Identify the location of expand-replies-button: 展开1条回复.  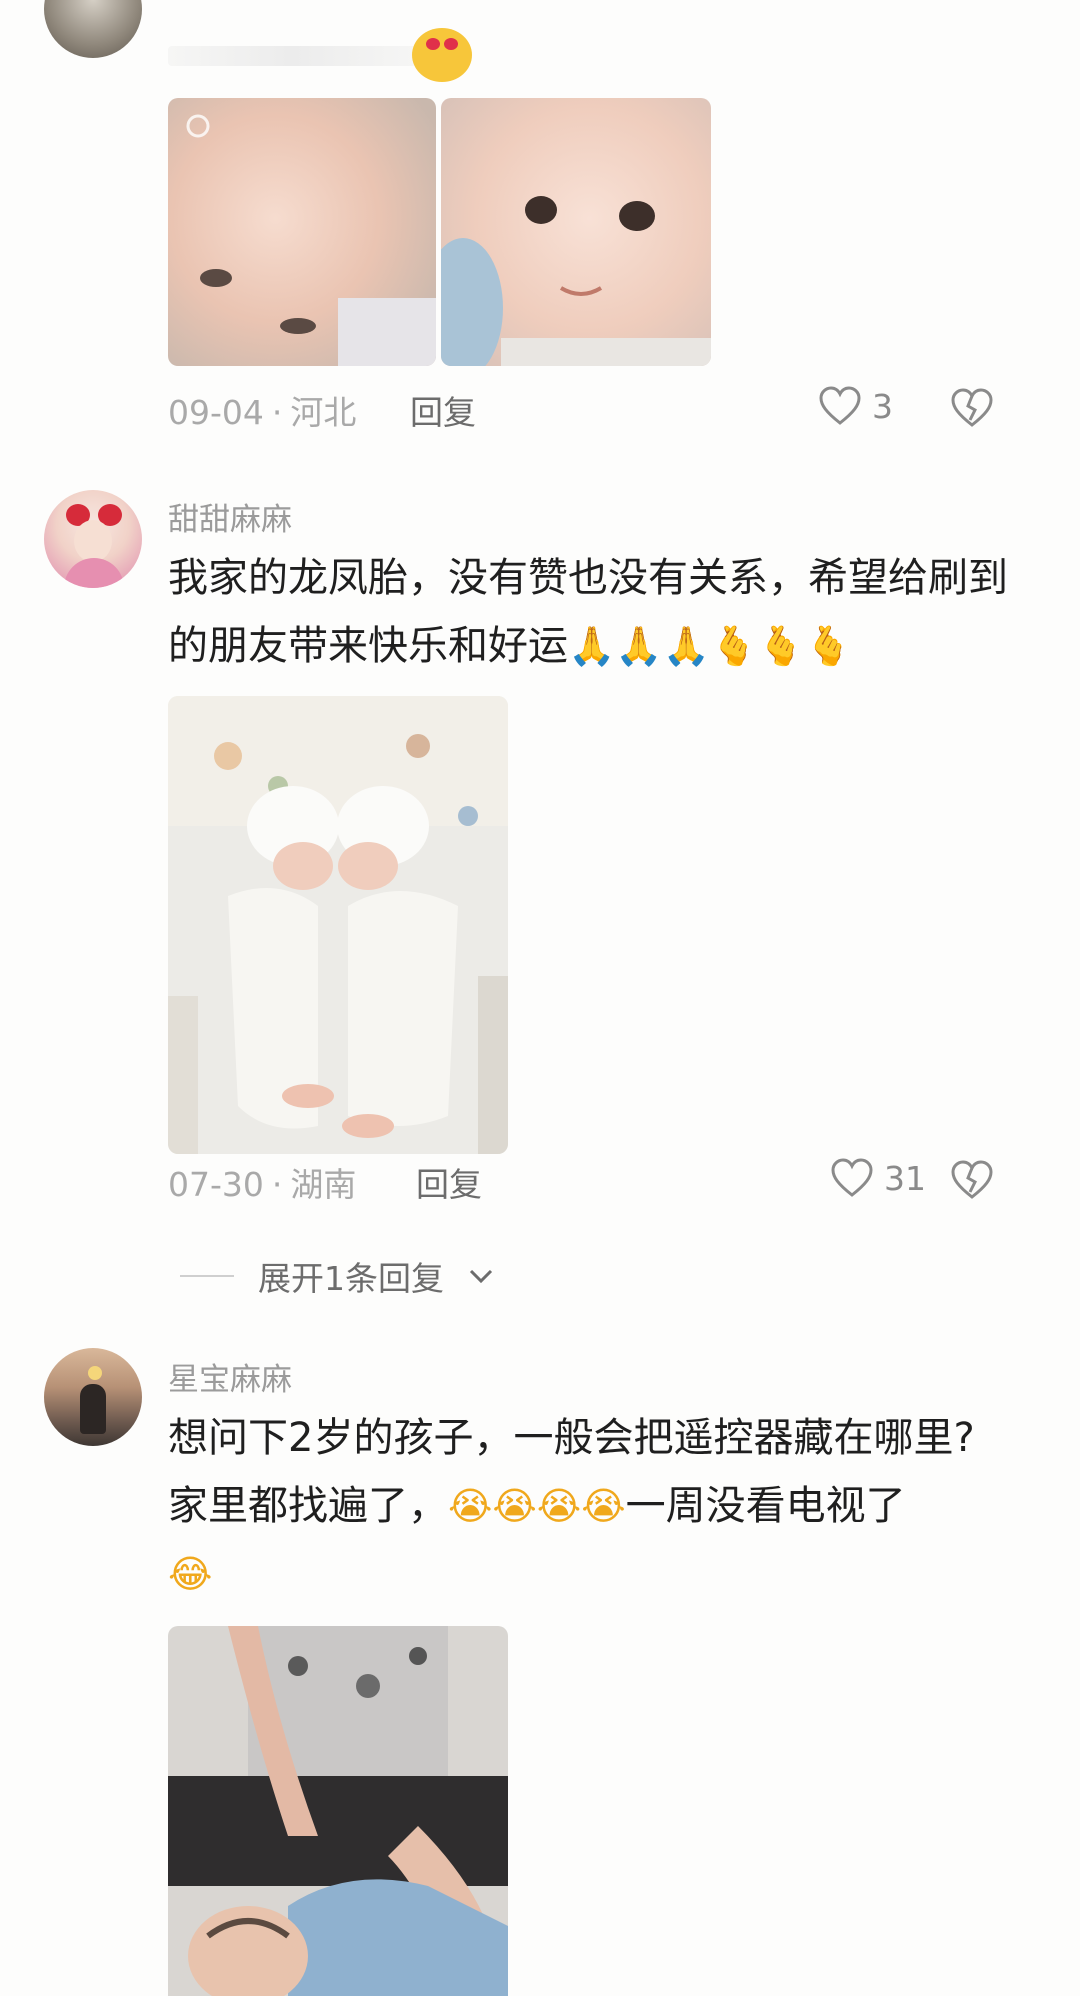
(337, 1276).